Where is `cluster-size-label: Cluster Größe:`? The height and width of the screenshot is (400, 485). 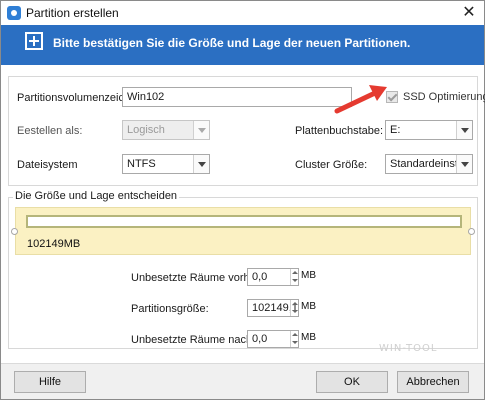 cluster-size-label: Cluster Größe: is located at coordinates (331, 165).